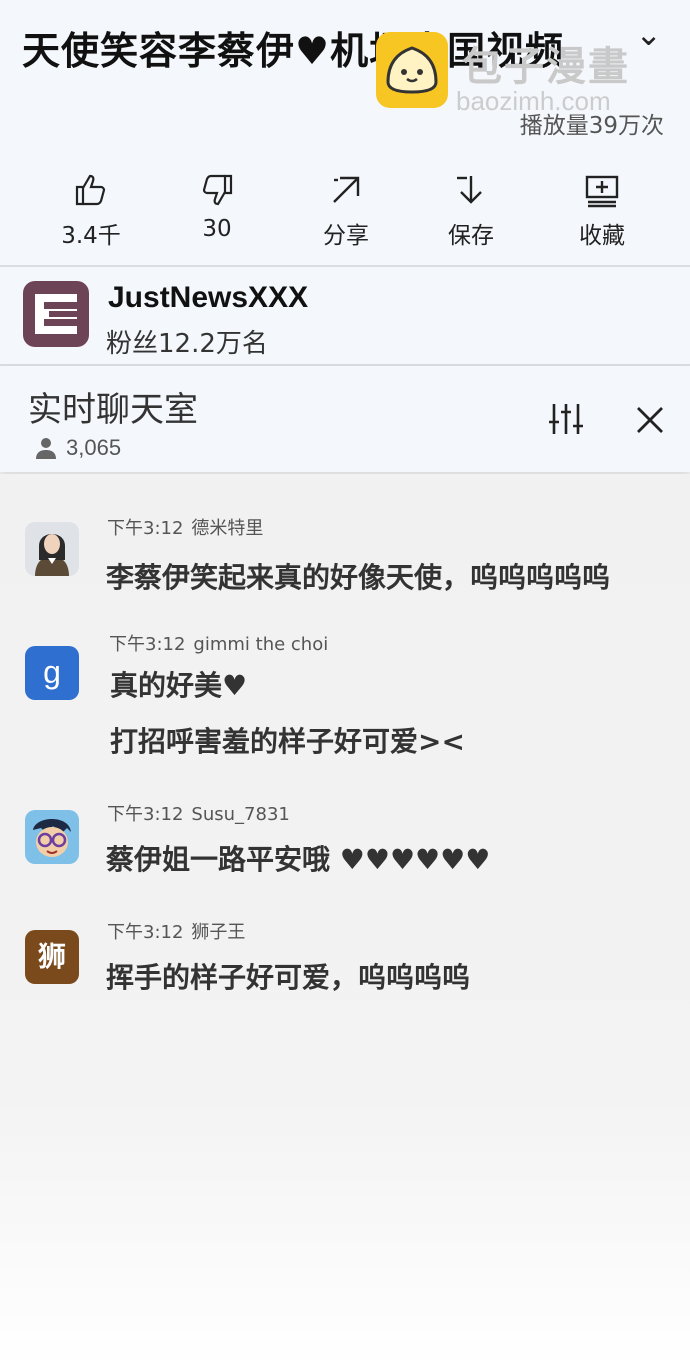 This screenshot has height=1368, width=690. Describe the element at coordinates (91, 211) in the screenshot. I see `like-button: 3.4千` at that location.